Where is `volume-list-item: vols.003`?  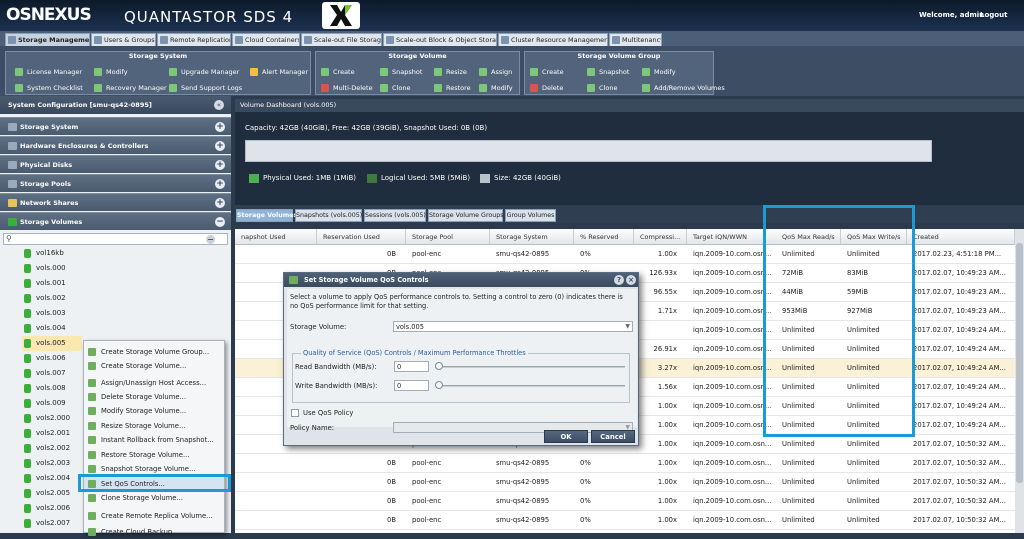
volume-list-item: vols.003 is located at coordinates (44, 313).